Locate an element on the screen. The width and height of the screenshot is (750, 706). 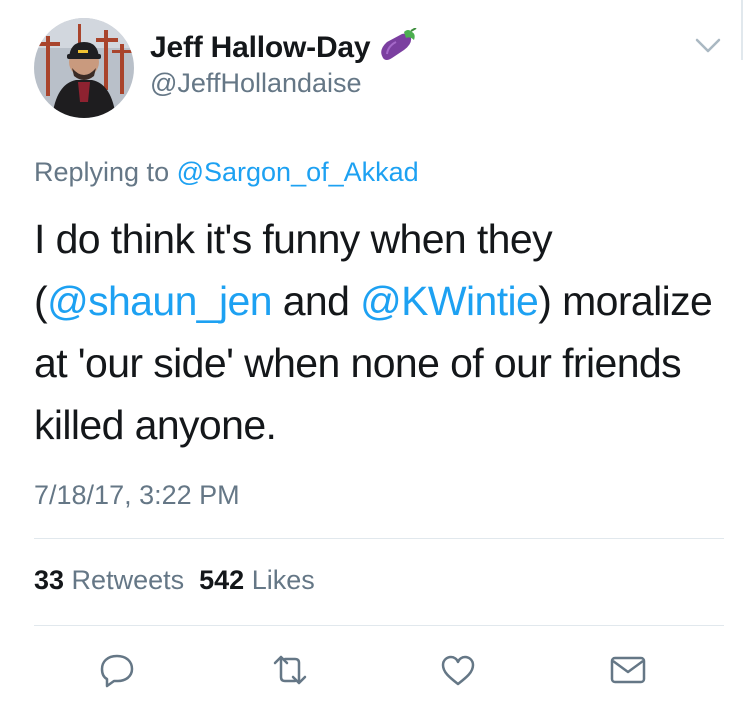
like-button is located at coordinates (458, 672).